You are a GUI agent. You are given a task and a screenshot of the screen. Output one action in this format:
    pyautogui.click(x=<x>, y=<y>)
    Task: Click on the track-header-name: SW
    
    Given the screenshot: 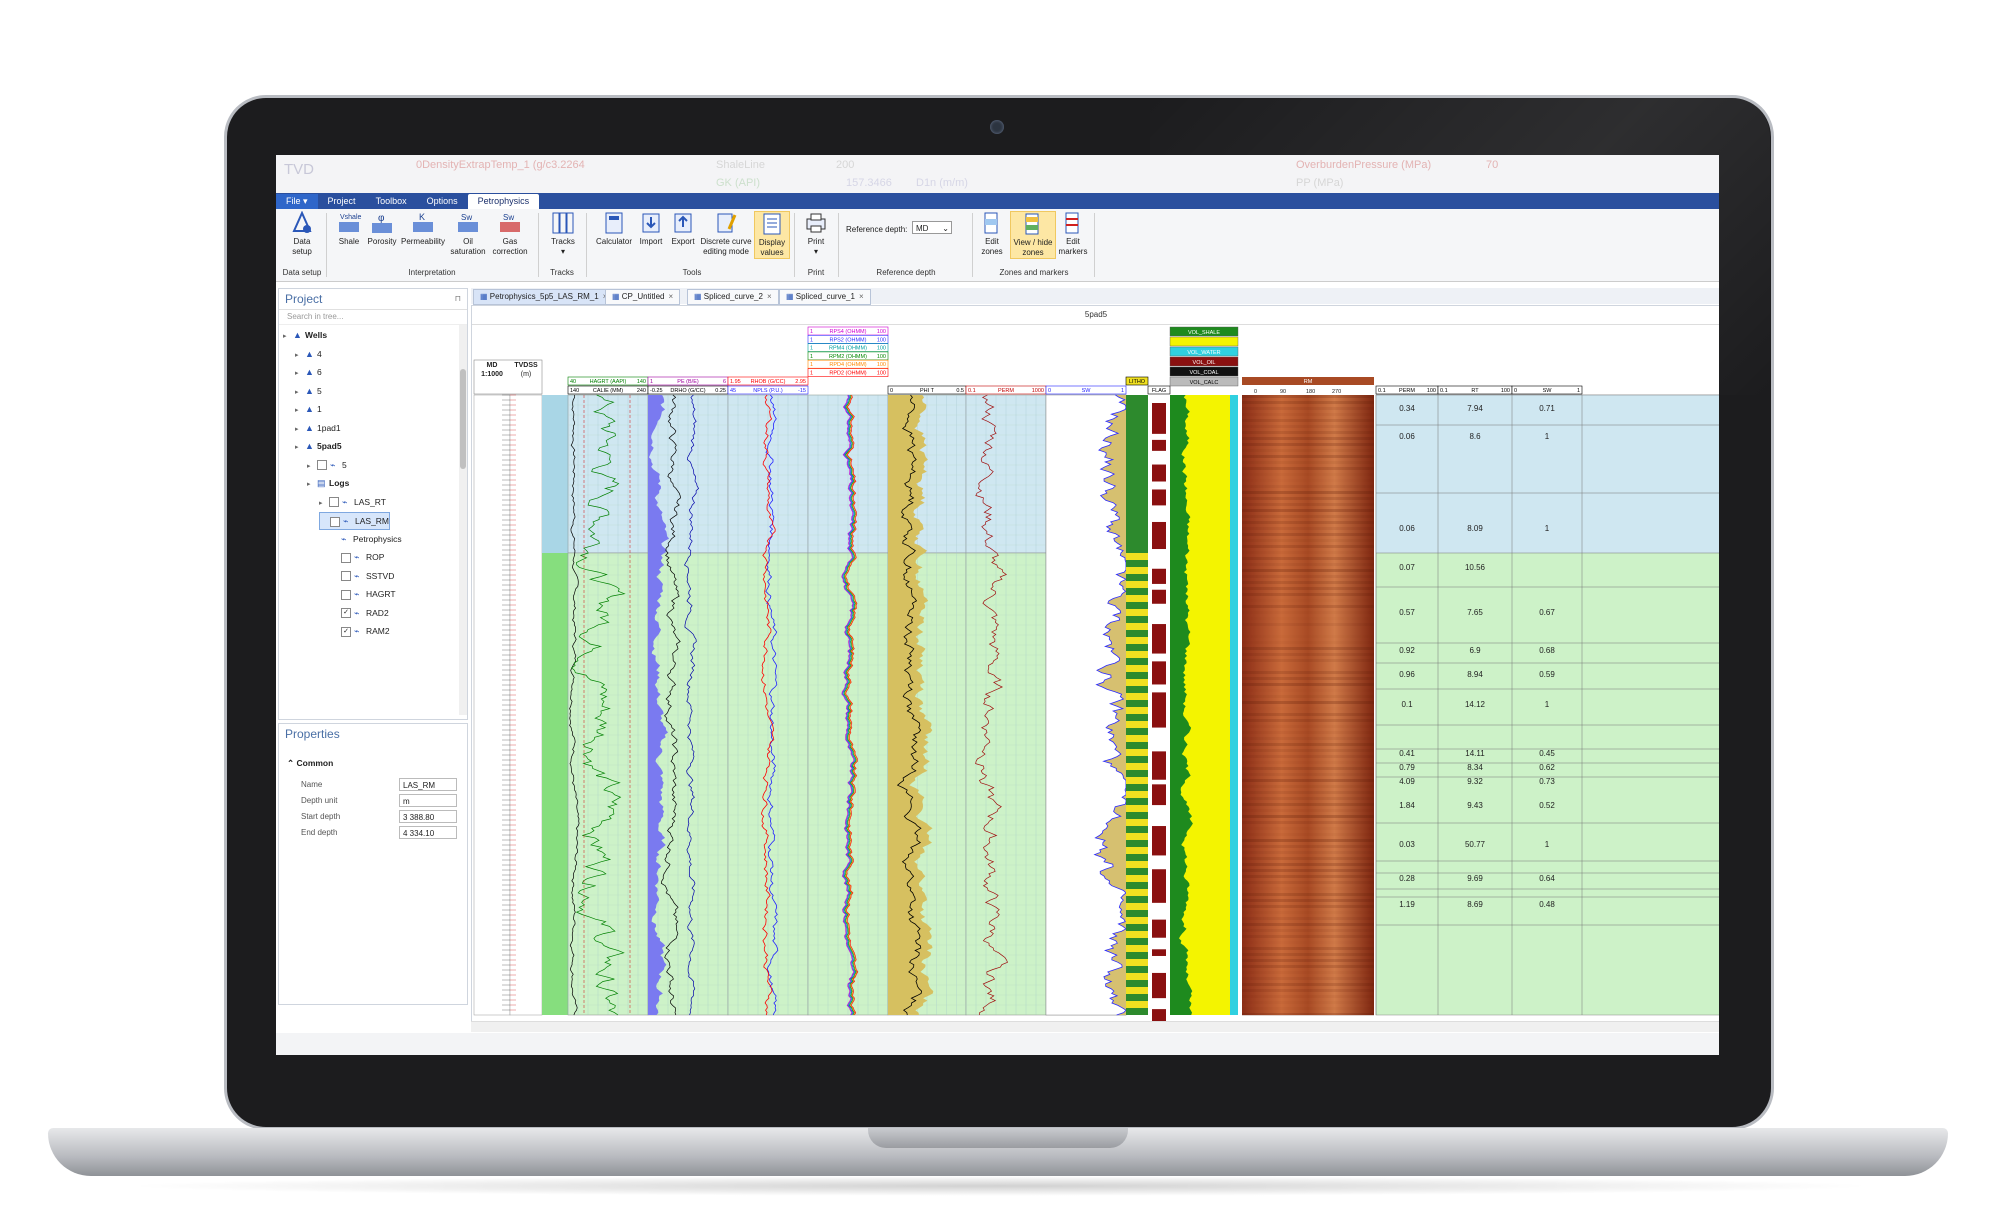 What is the action you would take?
    pyautogui.click(x=1548, y=391)
    